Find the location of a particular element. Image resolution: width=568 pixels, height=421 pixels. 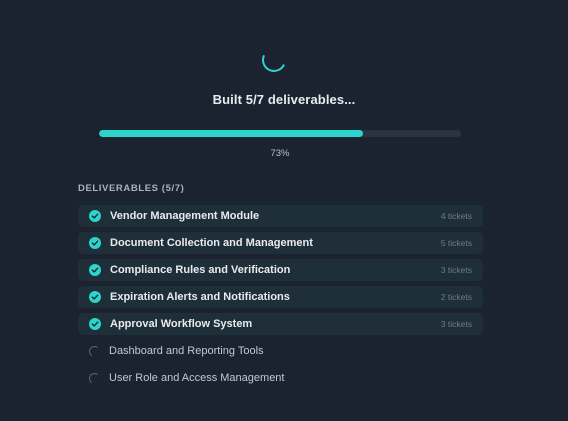

progress-bar is located at coordinates (280, 133).